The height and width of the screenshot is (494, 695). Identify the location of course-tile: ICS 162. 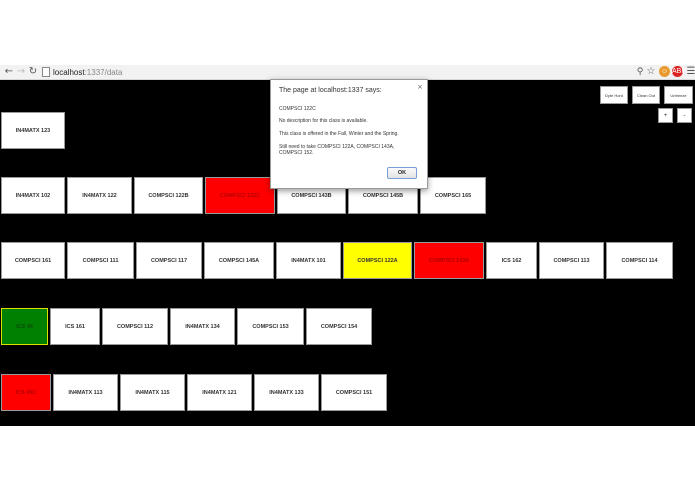
(511, 260).